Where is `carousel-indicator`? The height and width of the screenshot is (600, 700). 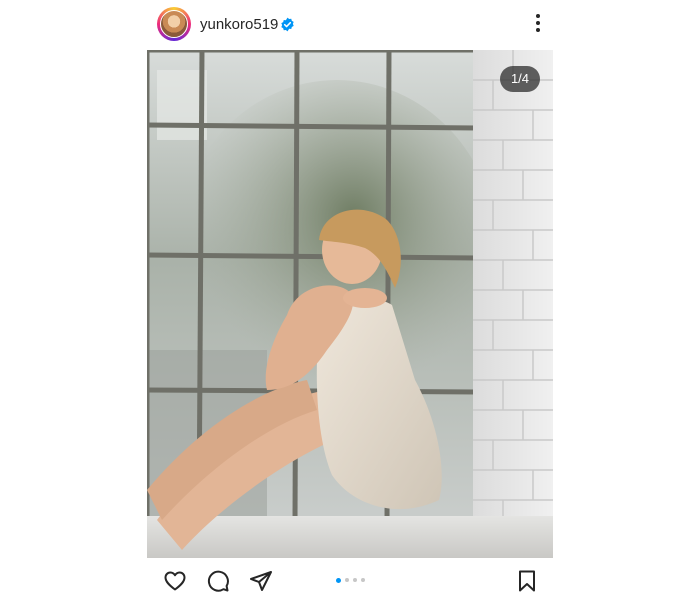
carousel-indicator is located at coordinates (350, 580).